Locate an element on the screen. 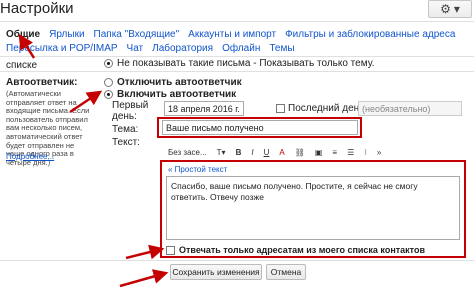 The width and height of the screenshot is (474, 292). last-day-checkbox is located at coordinates (280, 108).